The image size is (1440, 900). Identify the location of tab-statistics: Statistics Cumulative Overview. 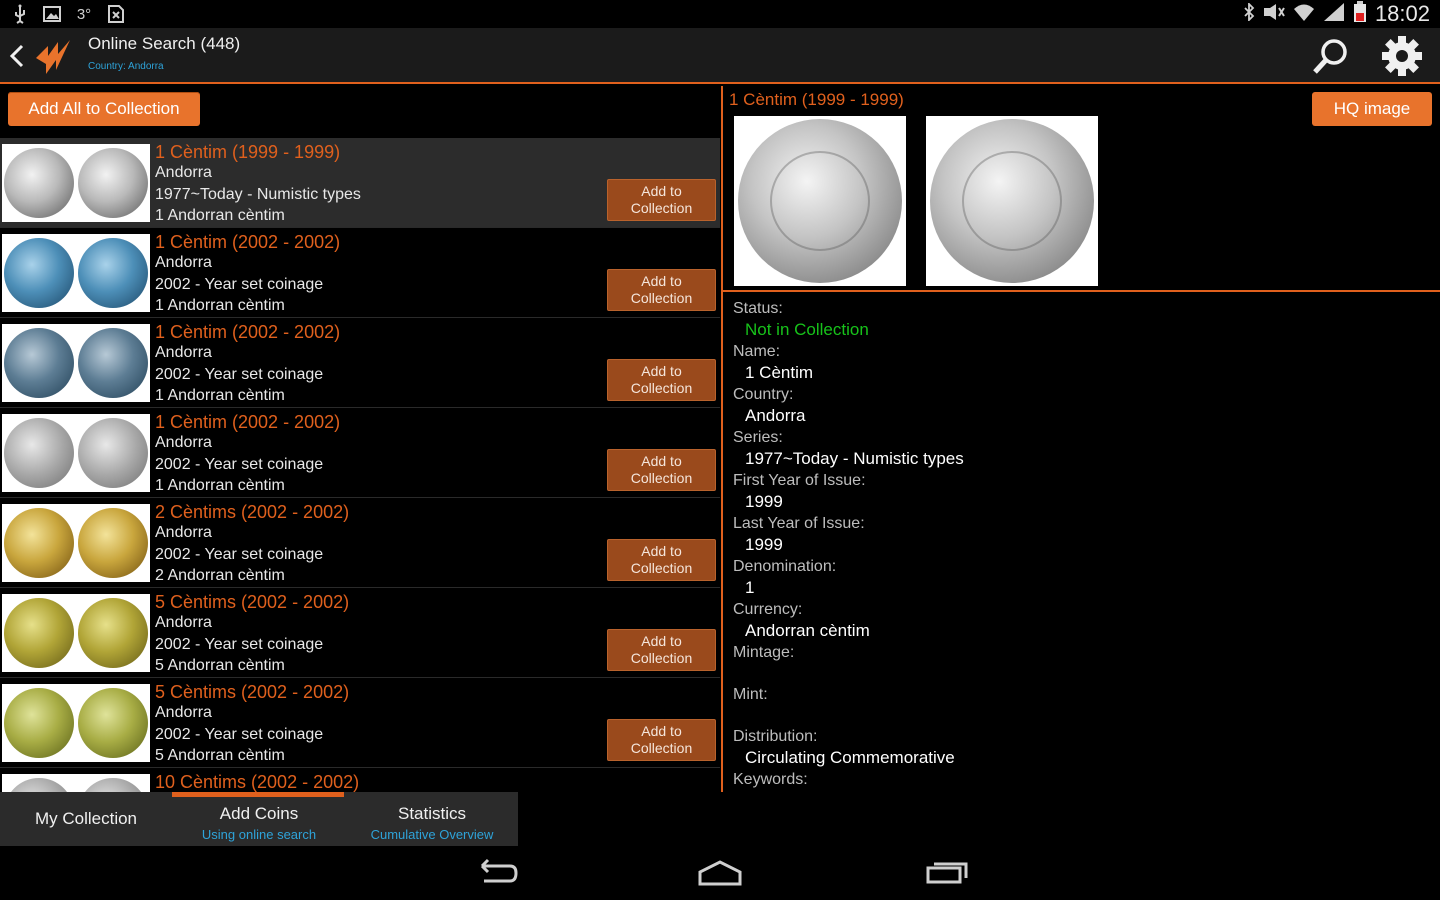
(432, 819).